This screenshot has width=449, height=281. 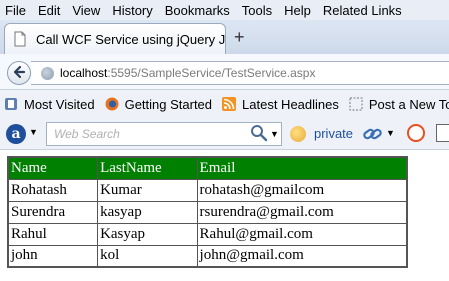 What do you see at coordinates (302, 234) in the screenshot?
I see `cell-email: Rahul@gmail.com` at bounding box center [302, 234].